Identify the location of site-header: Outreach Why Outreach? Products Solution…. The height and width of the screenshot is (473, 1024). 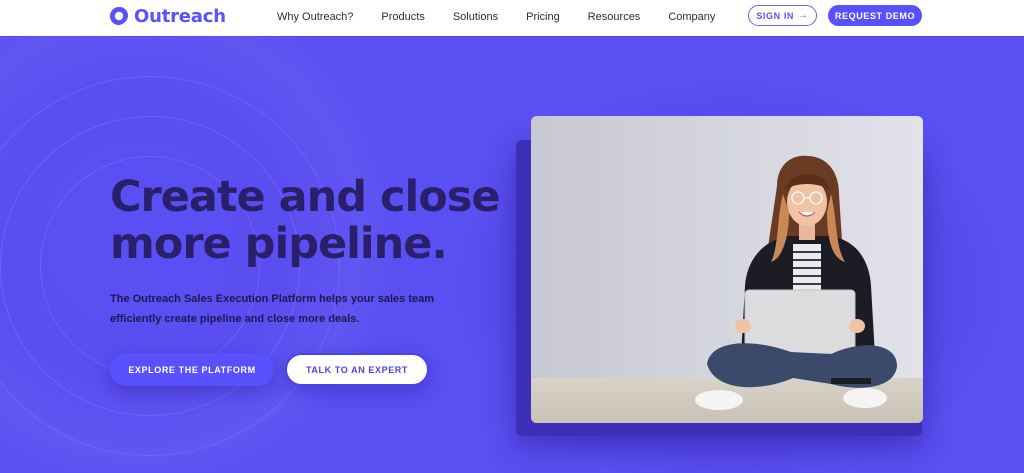
(512, 18).